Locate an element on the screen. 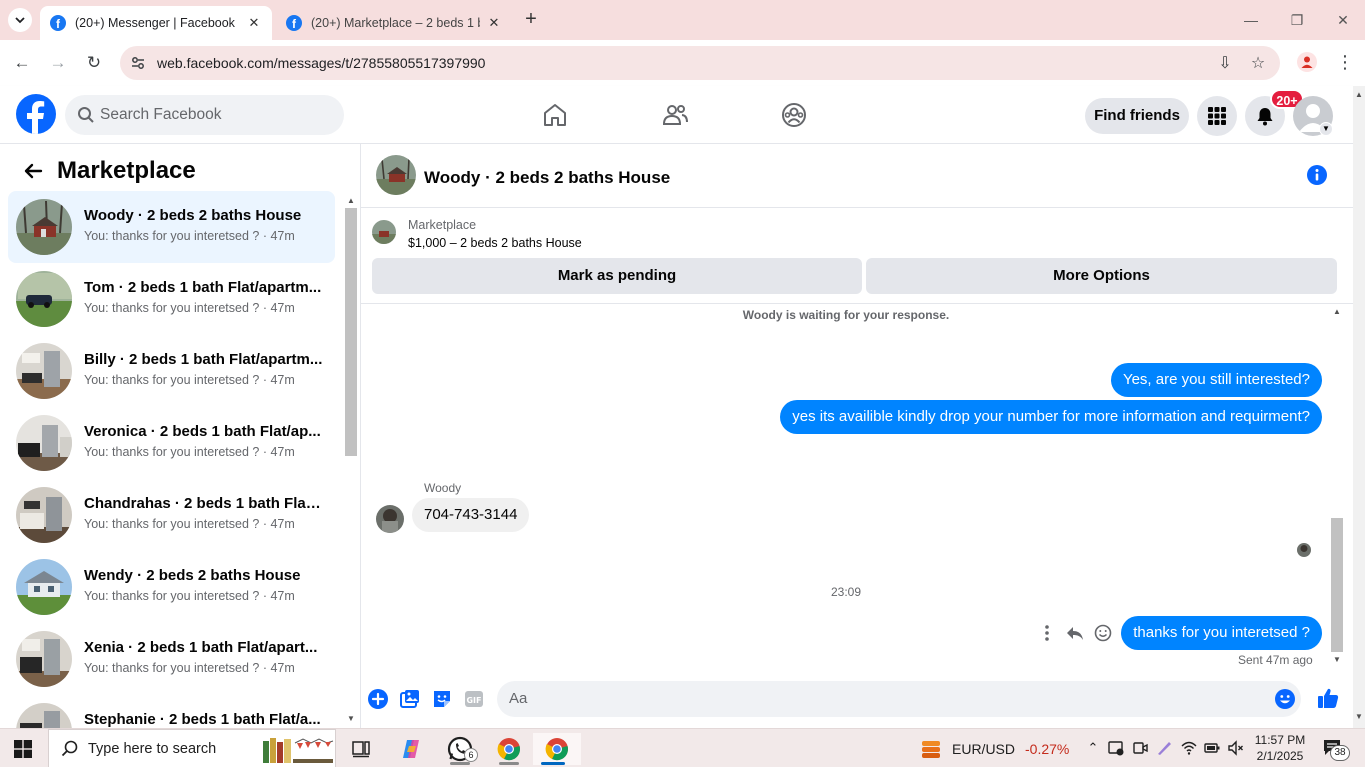 The height and width of the screenshot is (767, 1365). search-icon is located at coordinates (69, 748).